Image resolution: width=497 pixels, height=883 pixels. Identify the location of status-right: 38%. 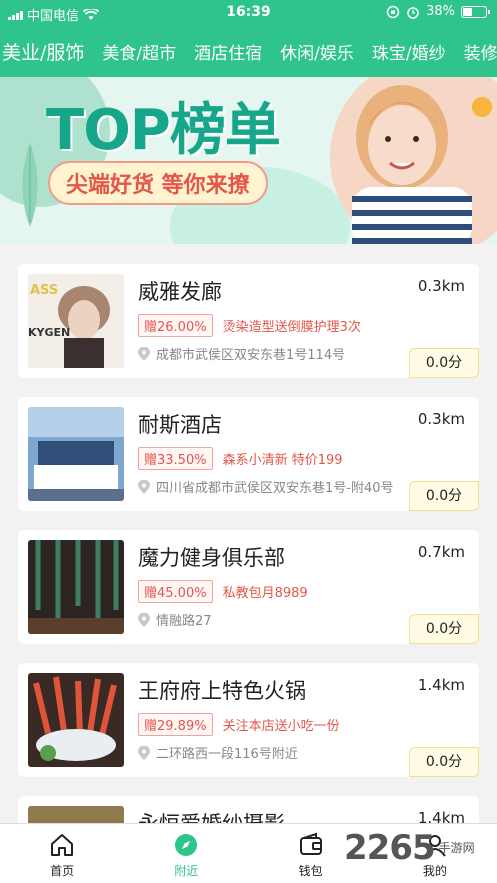
(438, 11).